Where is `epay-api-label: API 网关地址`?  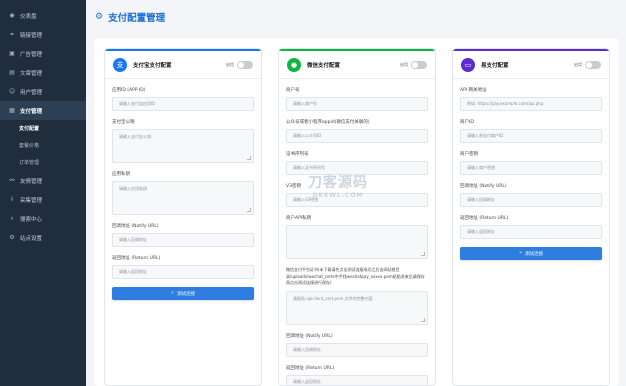
epay-api-label: API 网关地址 is located at coordinates (473, 90).